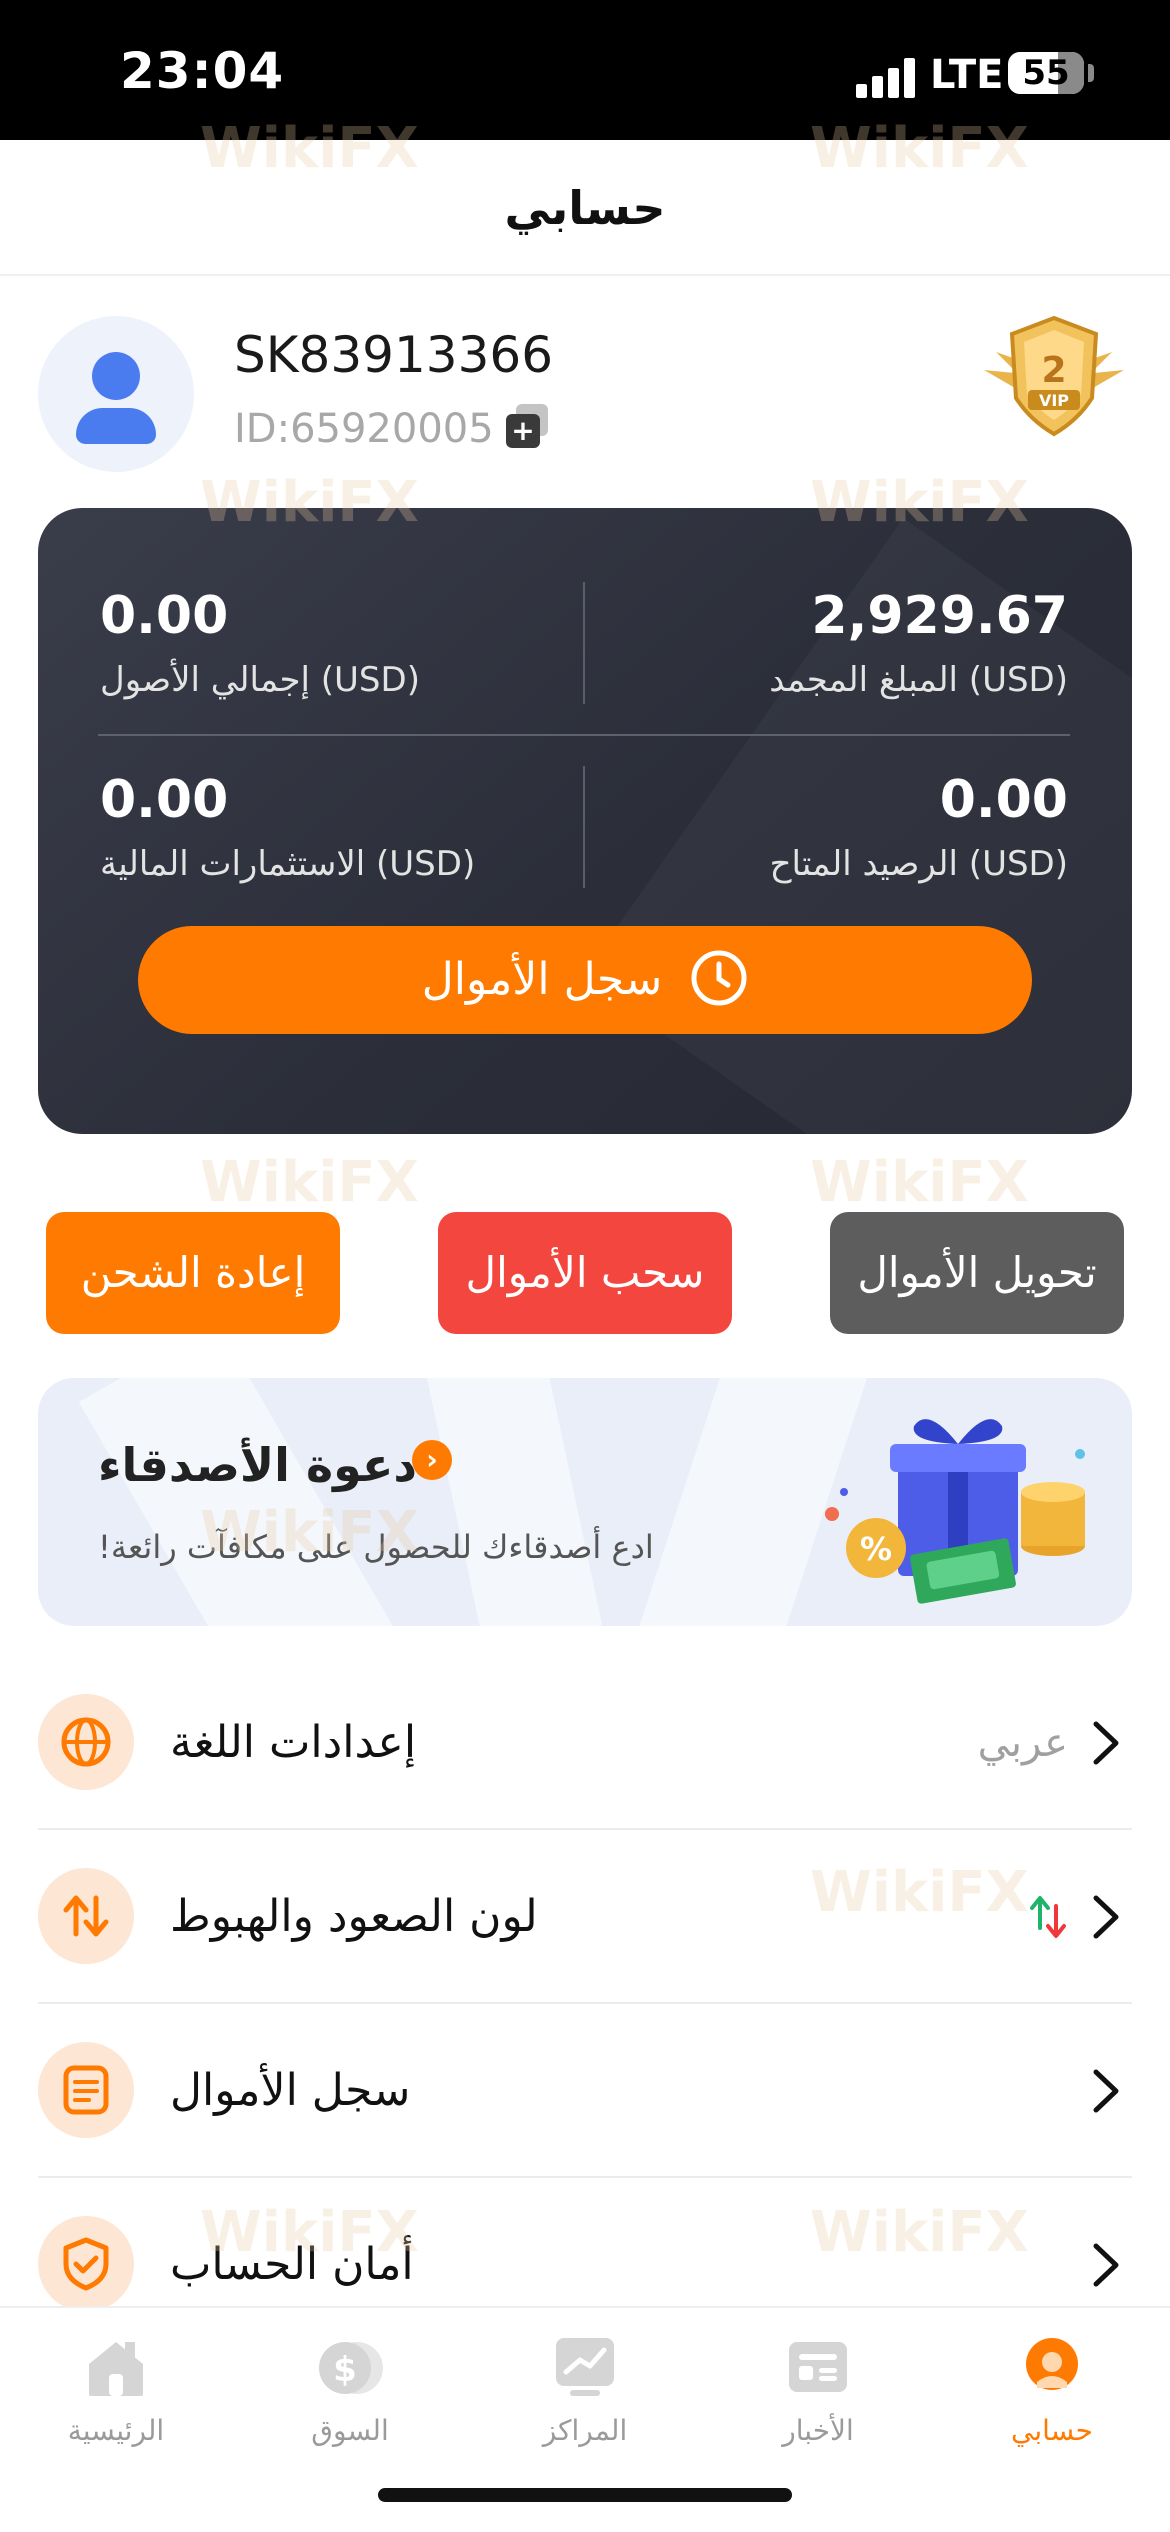 This screenshot has height=2532, width=1170. Describe the element at coordinates (585, 1273) in the screenshot. I see `withdraw-button: سحب الأموال` at that location.